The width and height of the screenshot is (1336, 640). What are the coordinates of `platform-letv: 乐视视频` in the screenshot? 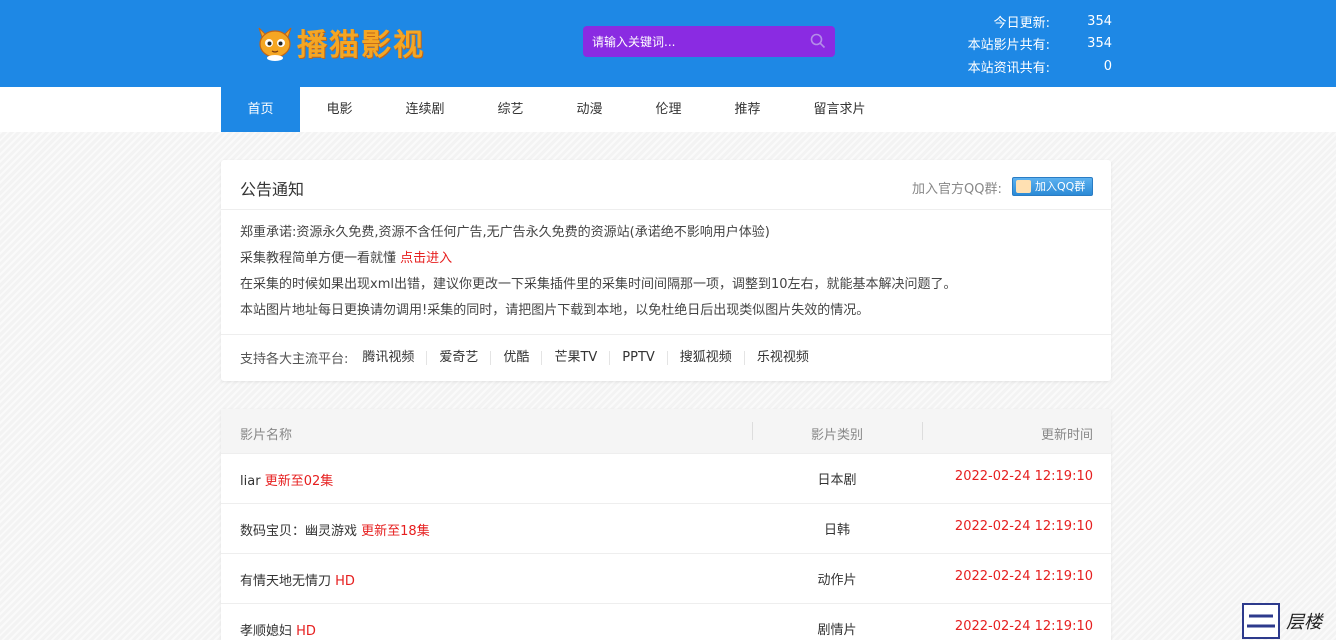 It's located at (783, 357).